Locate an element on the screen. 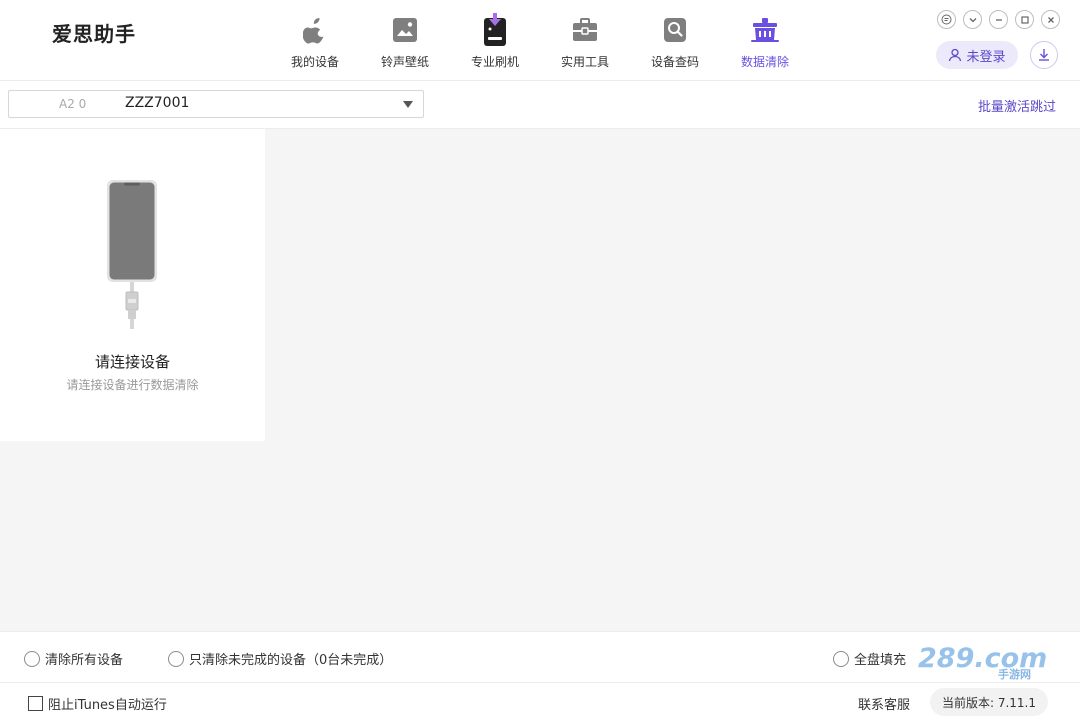 The height and width of the screenshot is (721, 1080). maximize-icon is located at coordinates (1024, 19).